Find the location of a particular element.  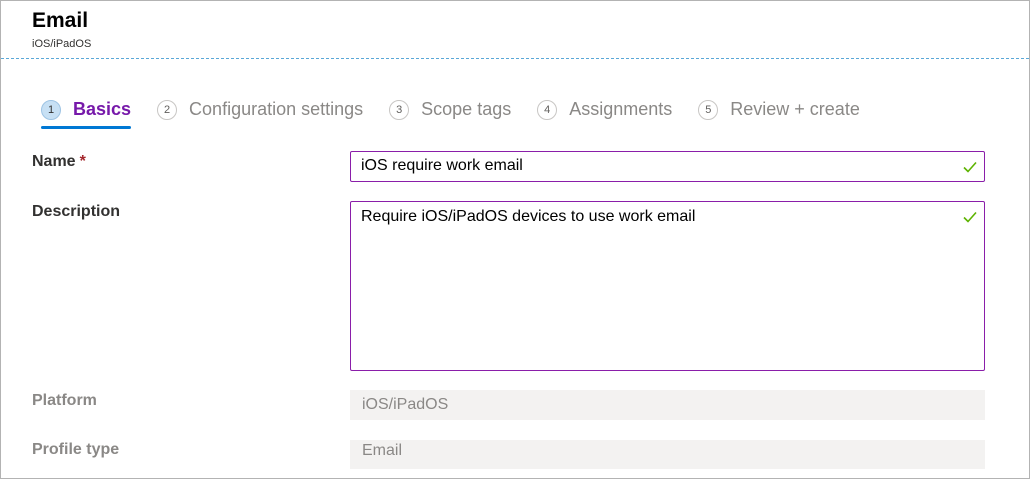

panel-header: Email iOS/iPadOS is located at coordinates (515, 30).